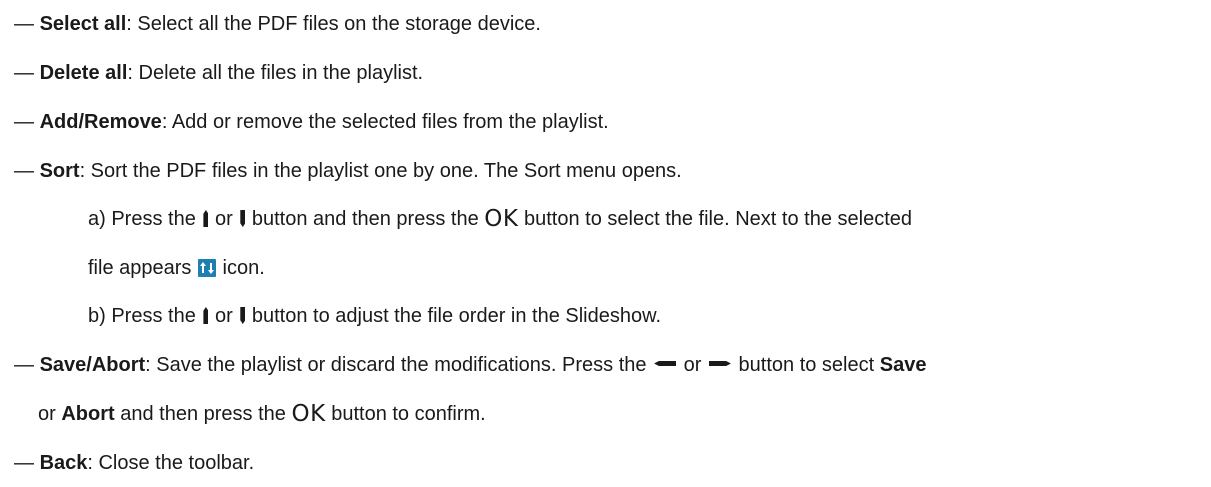 Image resolution: width=1211 pixels, height=487 pixels. What do you see at coordinates (142, 268) in the screenshot?
I see `step-a-cont-text: file appears` at bounding box center [142, 268].